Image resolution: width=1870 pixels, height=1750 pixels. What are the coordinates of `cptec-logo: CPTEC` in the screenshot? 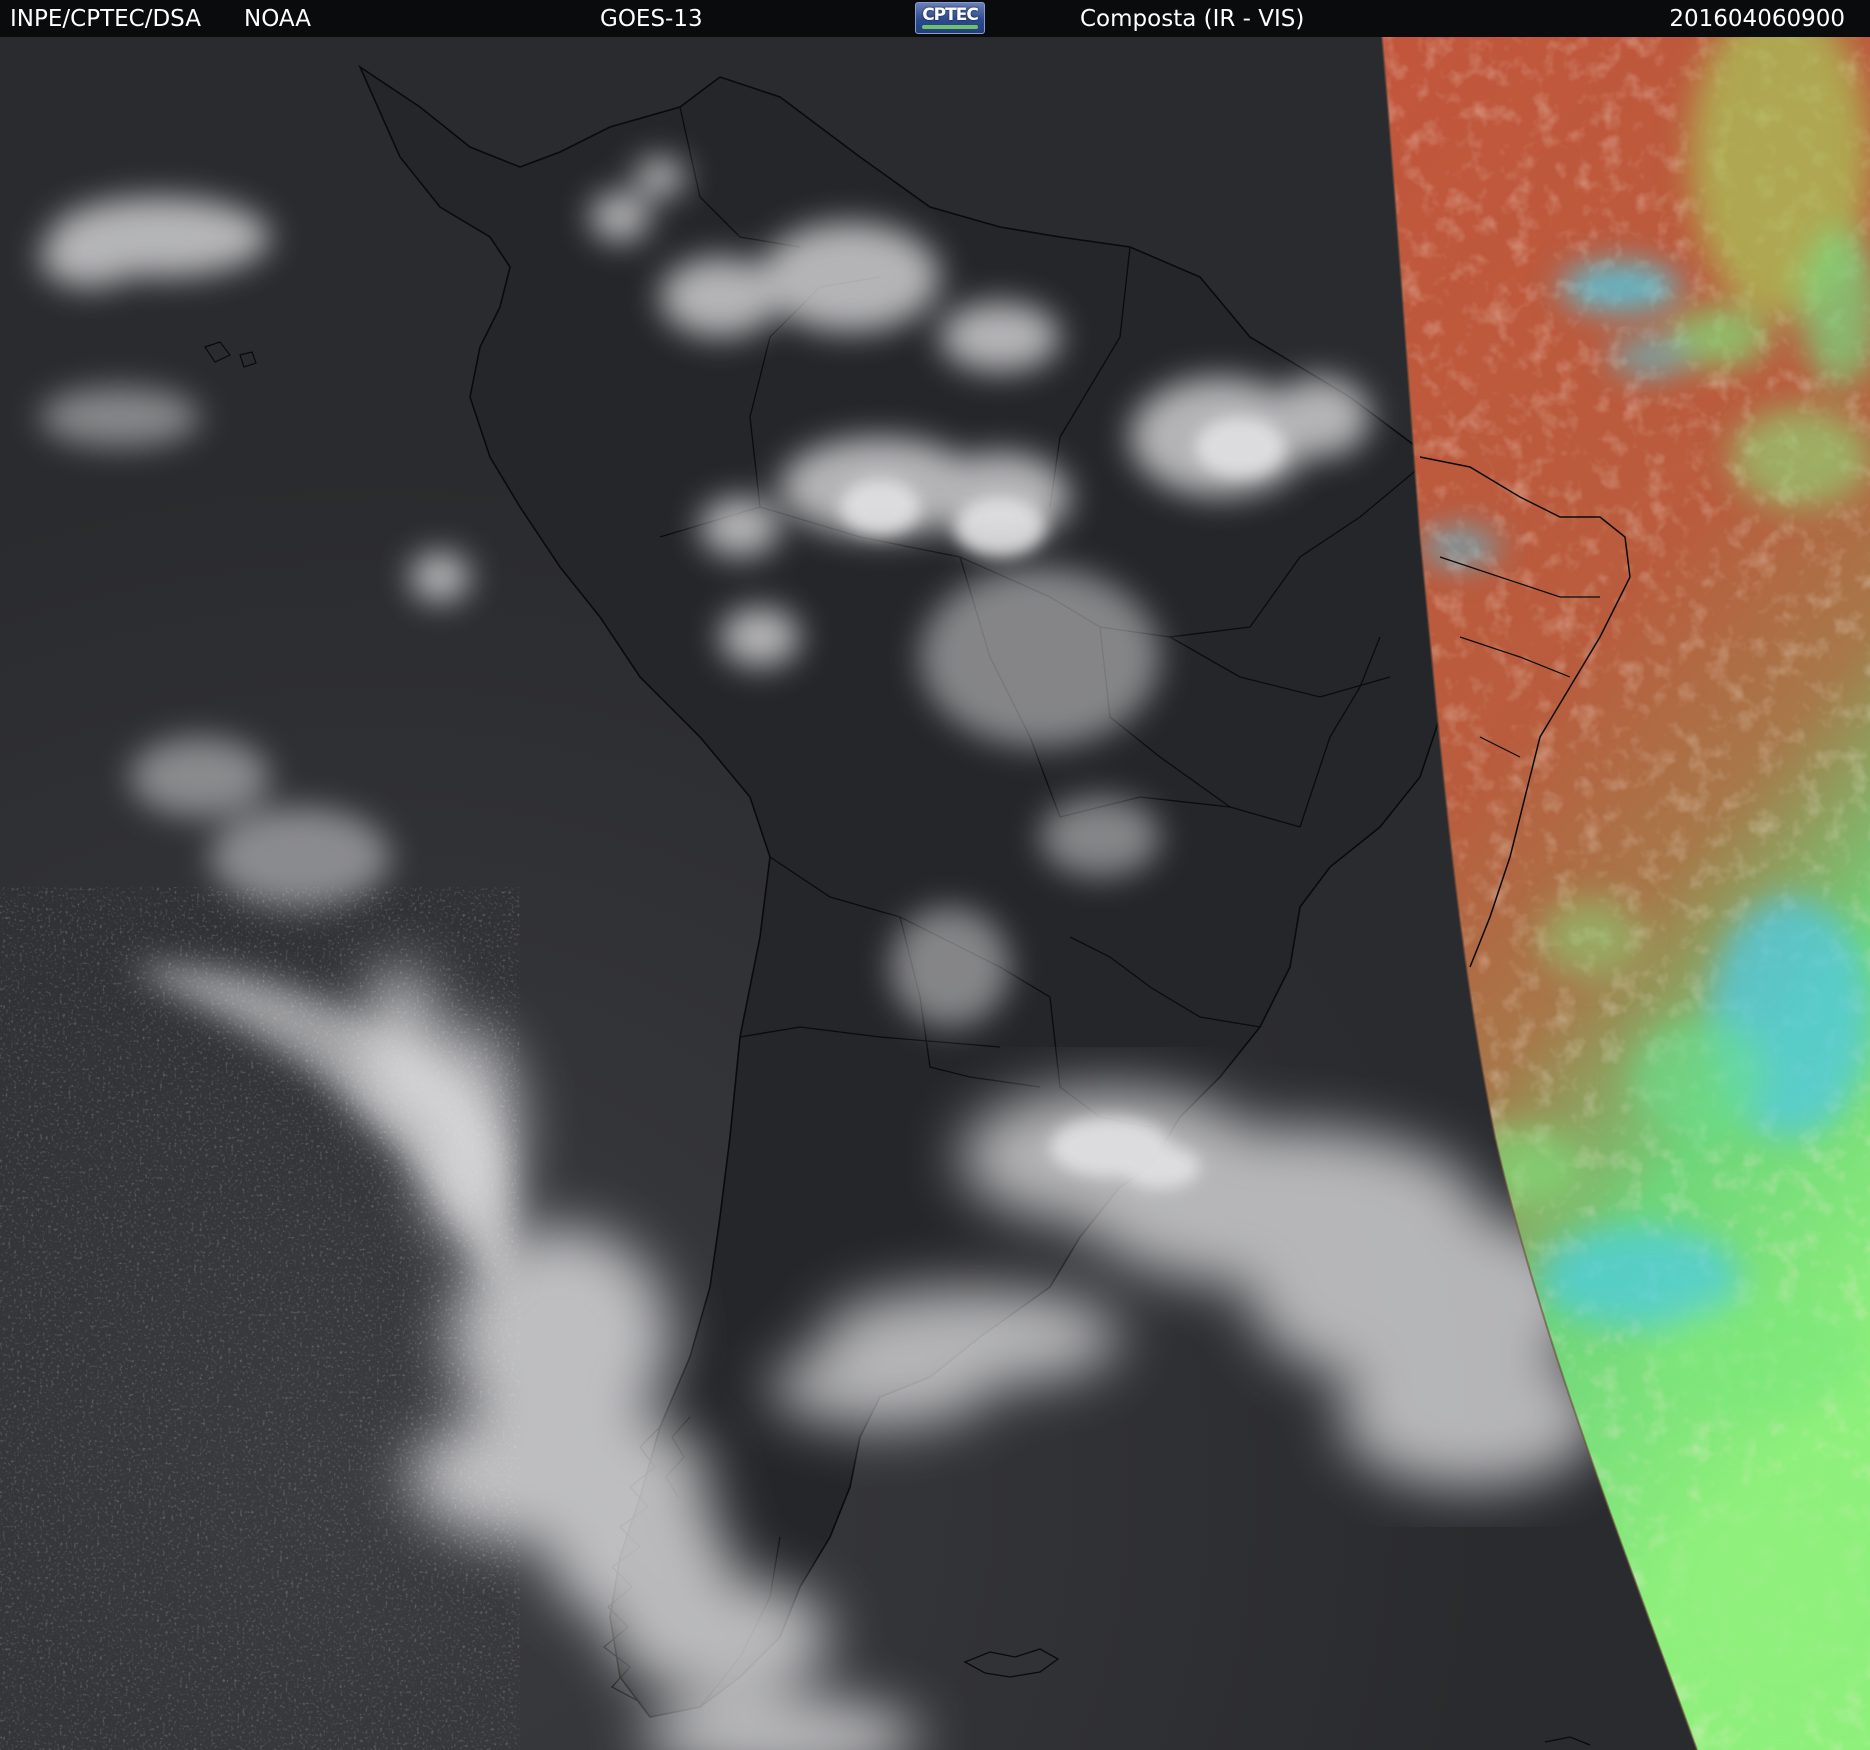 It's located at (950, 18).